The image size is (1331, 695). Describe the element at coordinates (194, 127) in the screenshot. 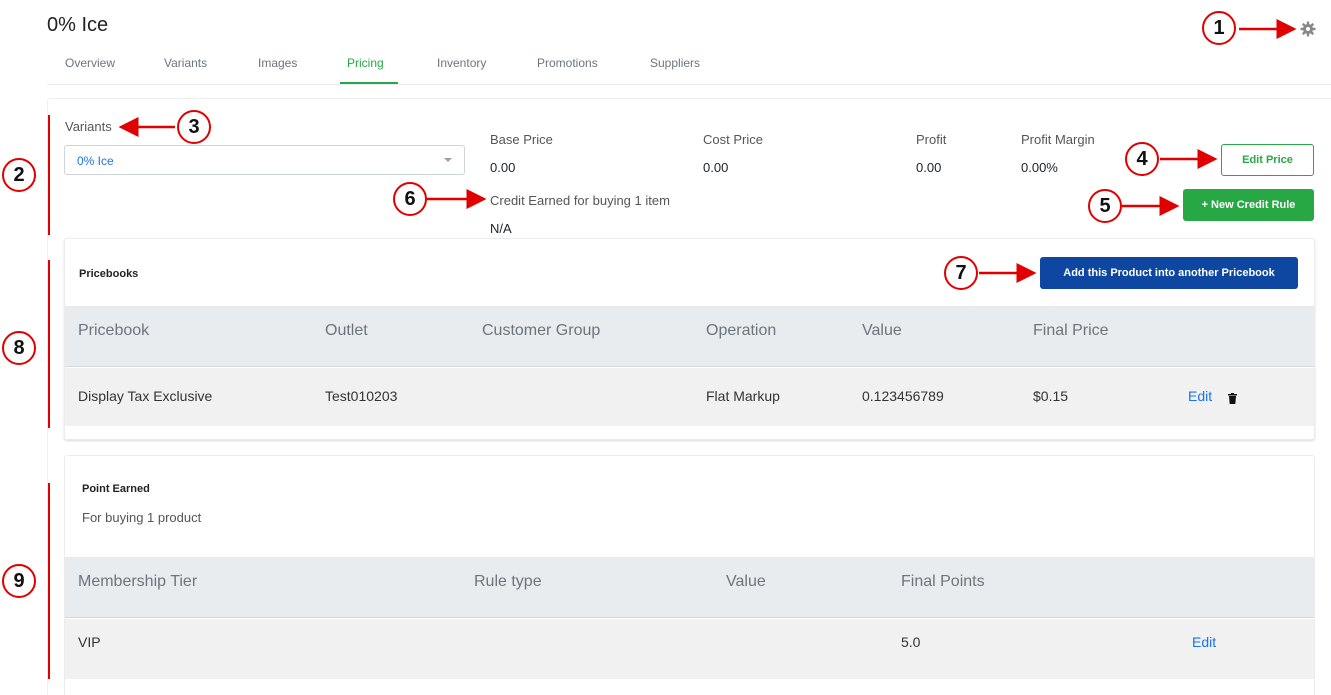

I see `annotation-3: 3` at that location.